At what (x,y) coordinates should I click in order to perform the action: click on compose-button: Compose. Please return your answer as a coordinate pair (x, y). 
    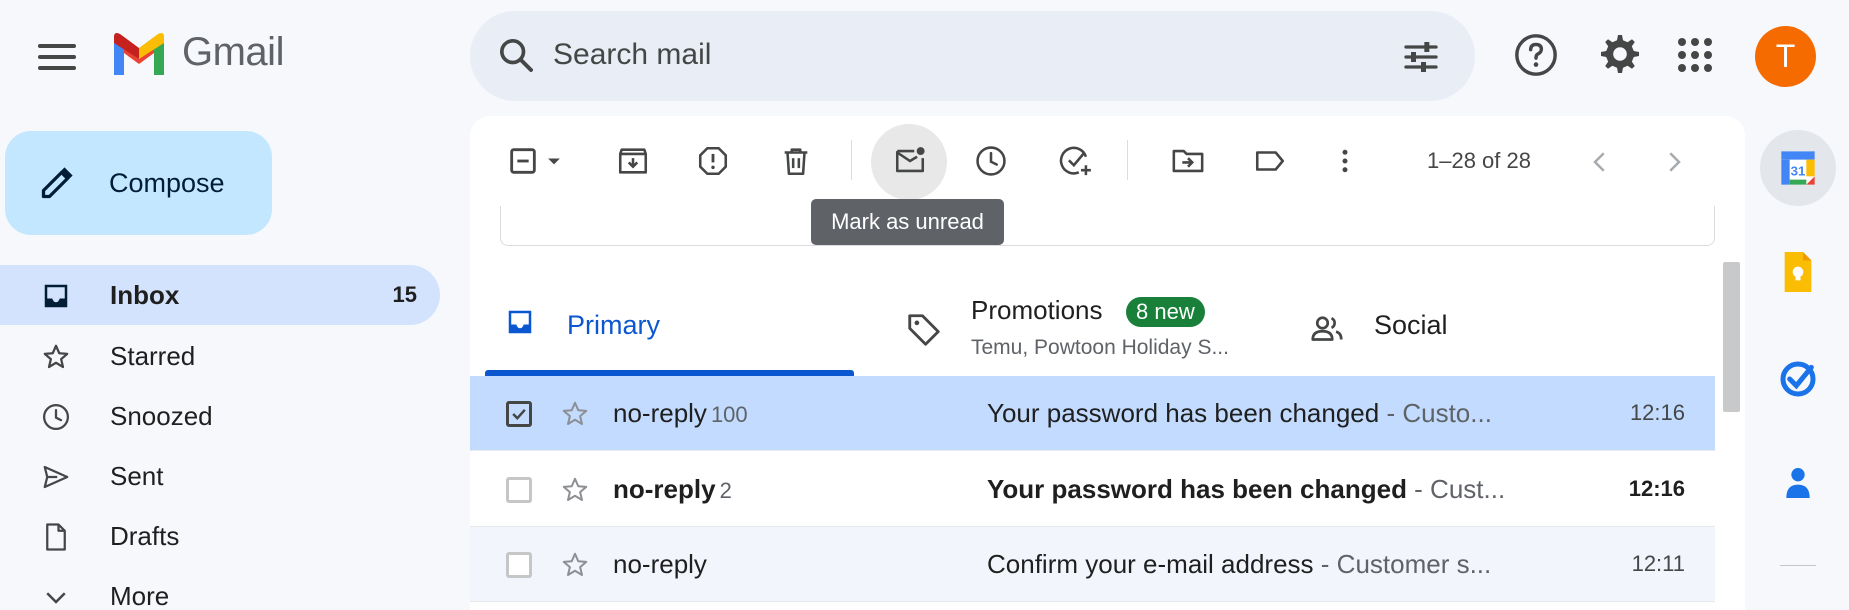
    Looking at the image, I should click on (138, 183).